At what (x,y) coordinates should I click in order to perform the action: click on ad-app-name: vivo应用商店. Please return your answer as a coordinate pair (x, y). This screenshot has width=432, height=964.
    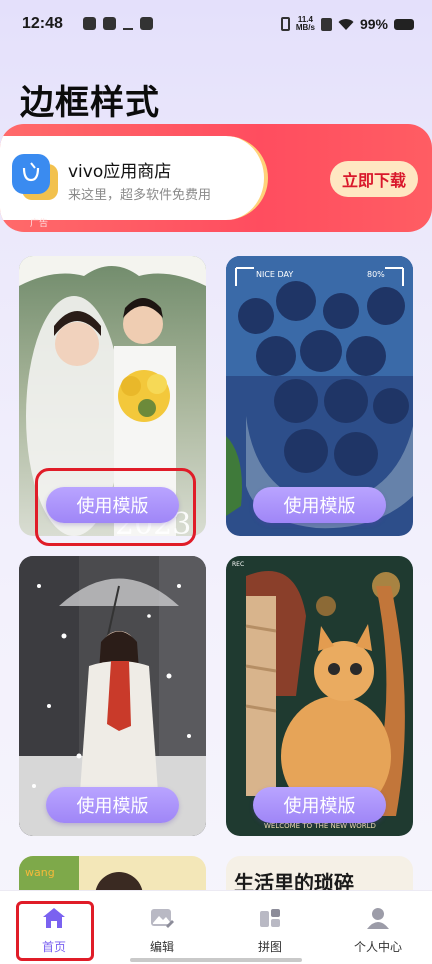
    Looking at the image, I should click on (120, 172).